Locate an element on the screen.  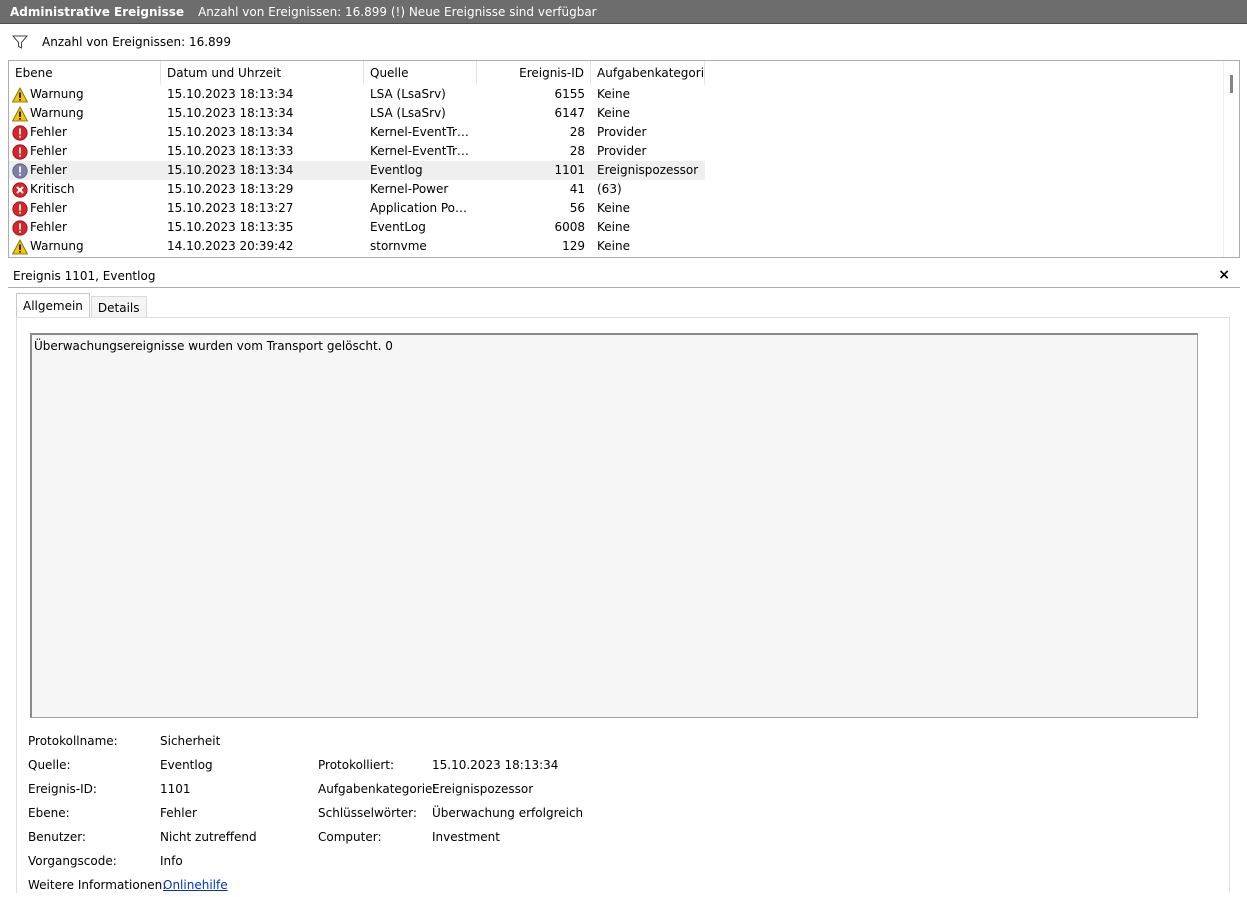
value-protokolliert: 15.10.2023 18:13:34 is located at coordinates (495, 765).